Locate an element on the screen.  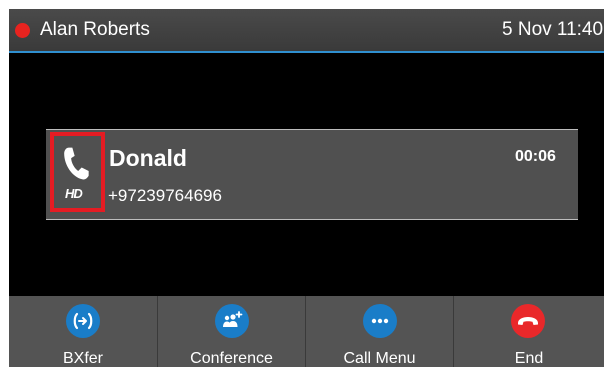
conference-icon is located at coordinates (232, 321).